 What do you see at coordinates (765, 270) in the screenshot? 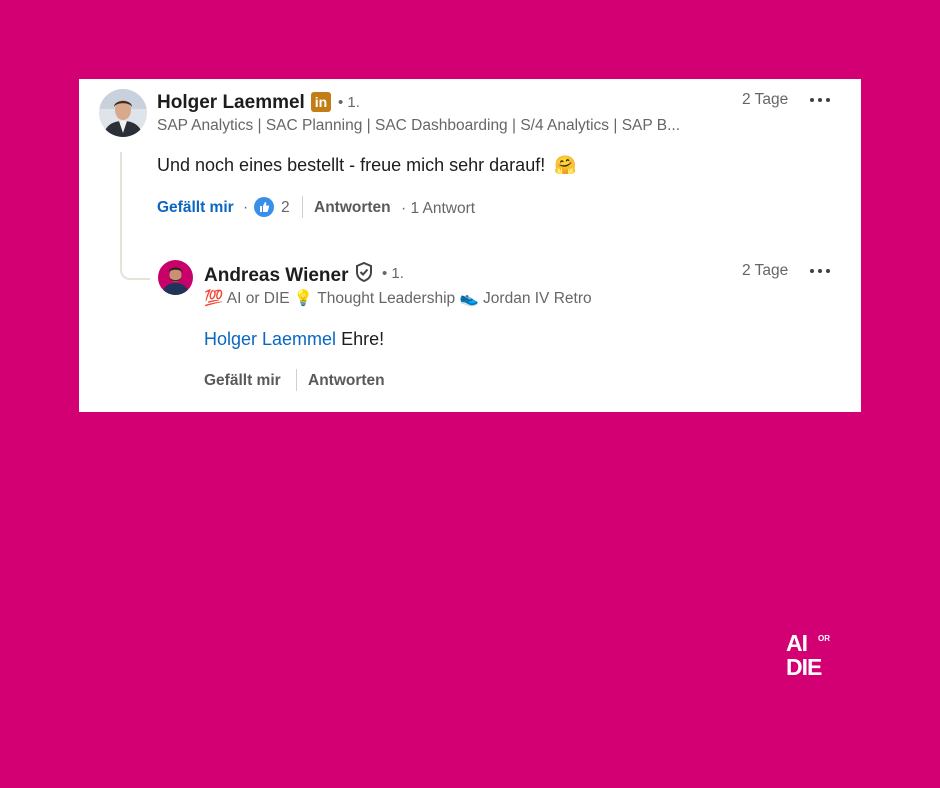
I see `reply-timestamp: 2 Tage` at bounding box center [765, 270].